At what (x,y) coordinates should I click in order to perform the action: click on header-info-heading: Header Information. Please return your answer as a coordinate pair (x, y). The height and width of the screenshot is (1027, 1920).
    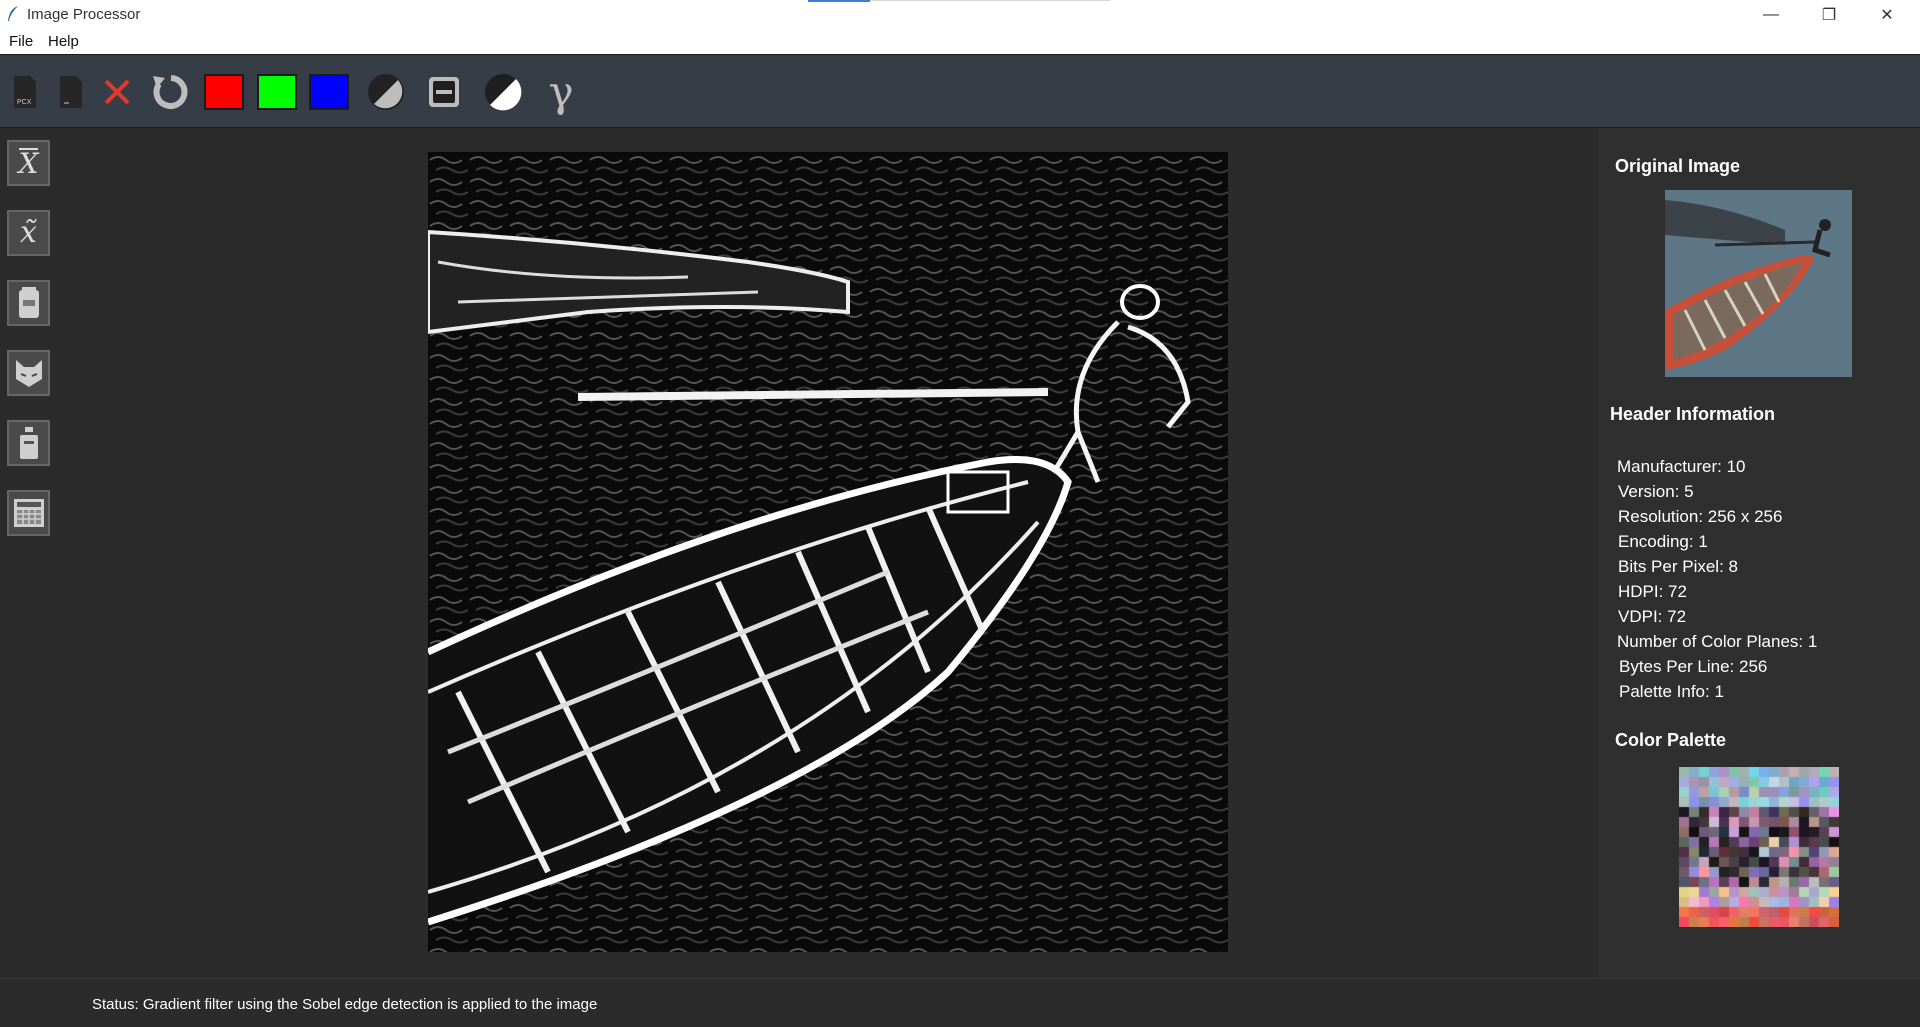
    Looking at the image, I should click on (1693, 414).